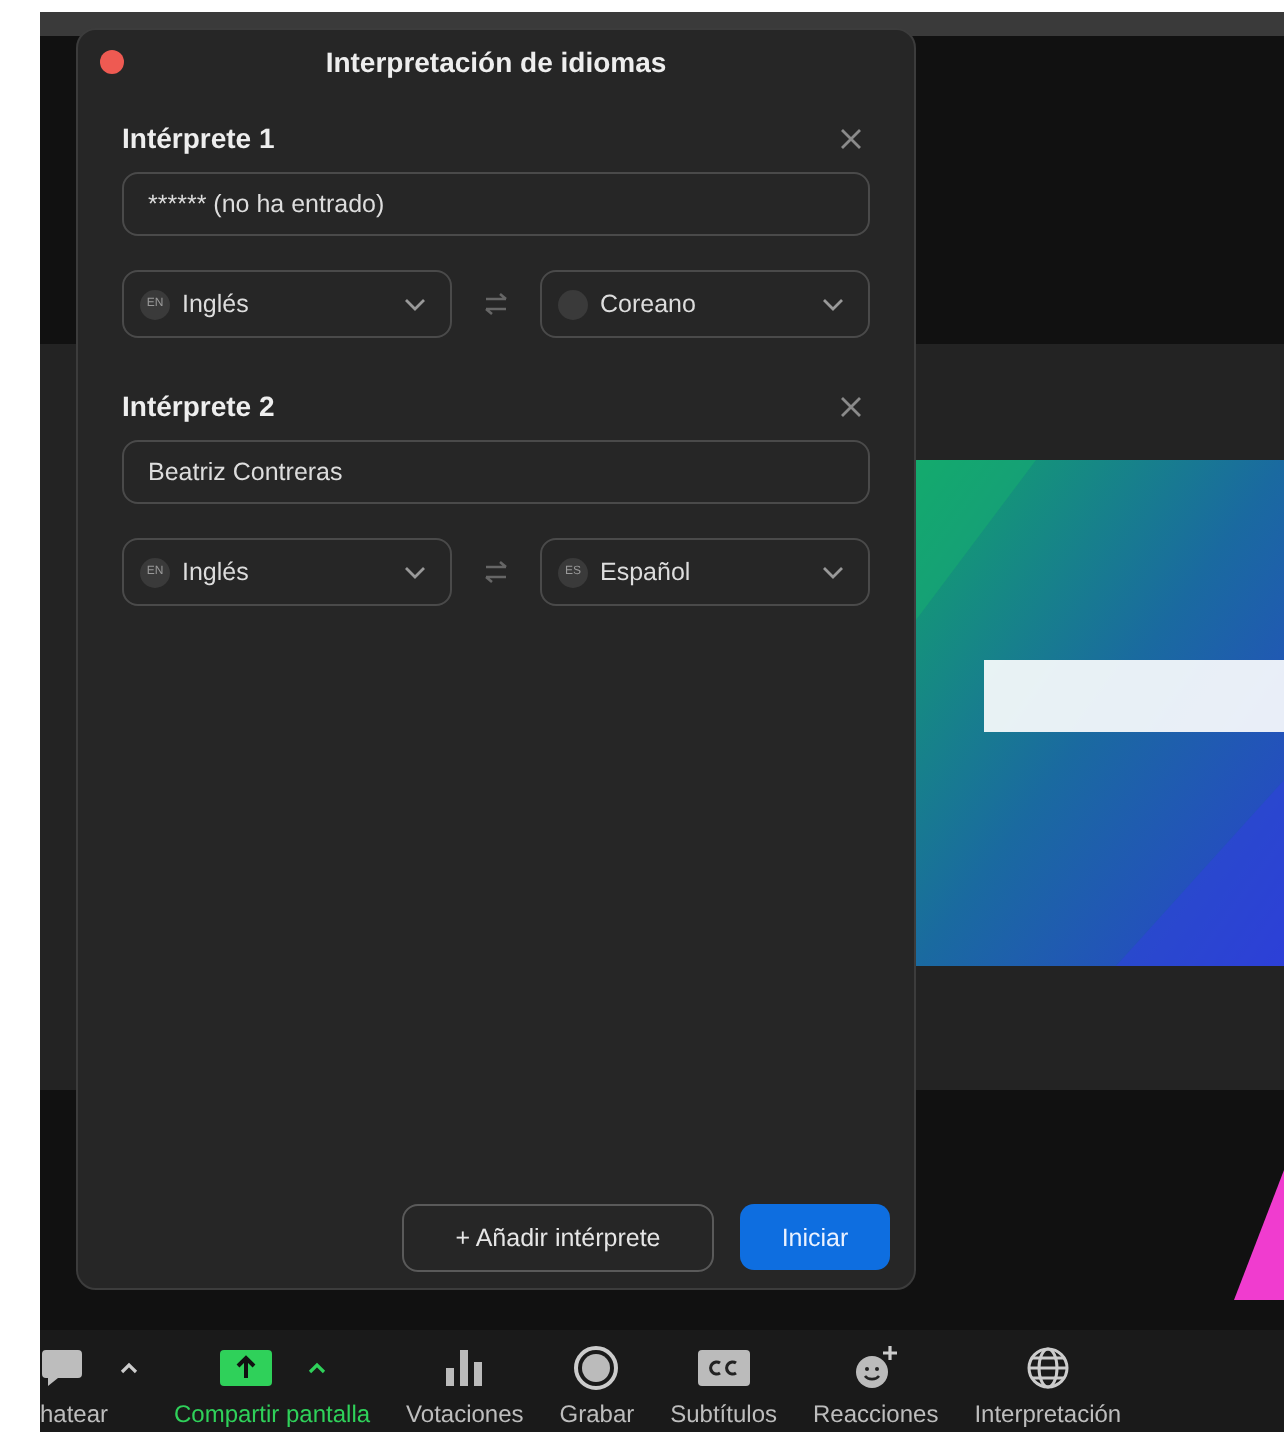 The width and height of the screenshot is (1284, 1432). I want to click on closed-captions-icon, so click(723, 1368).